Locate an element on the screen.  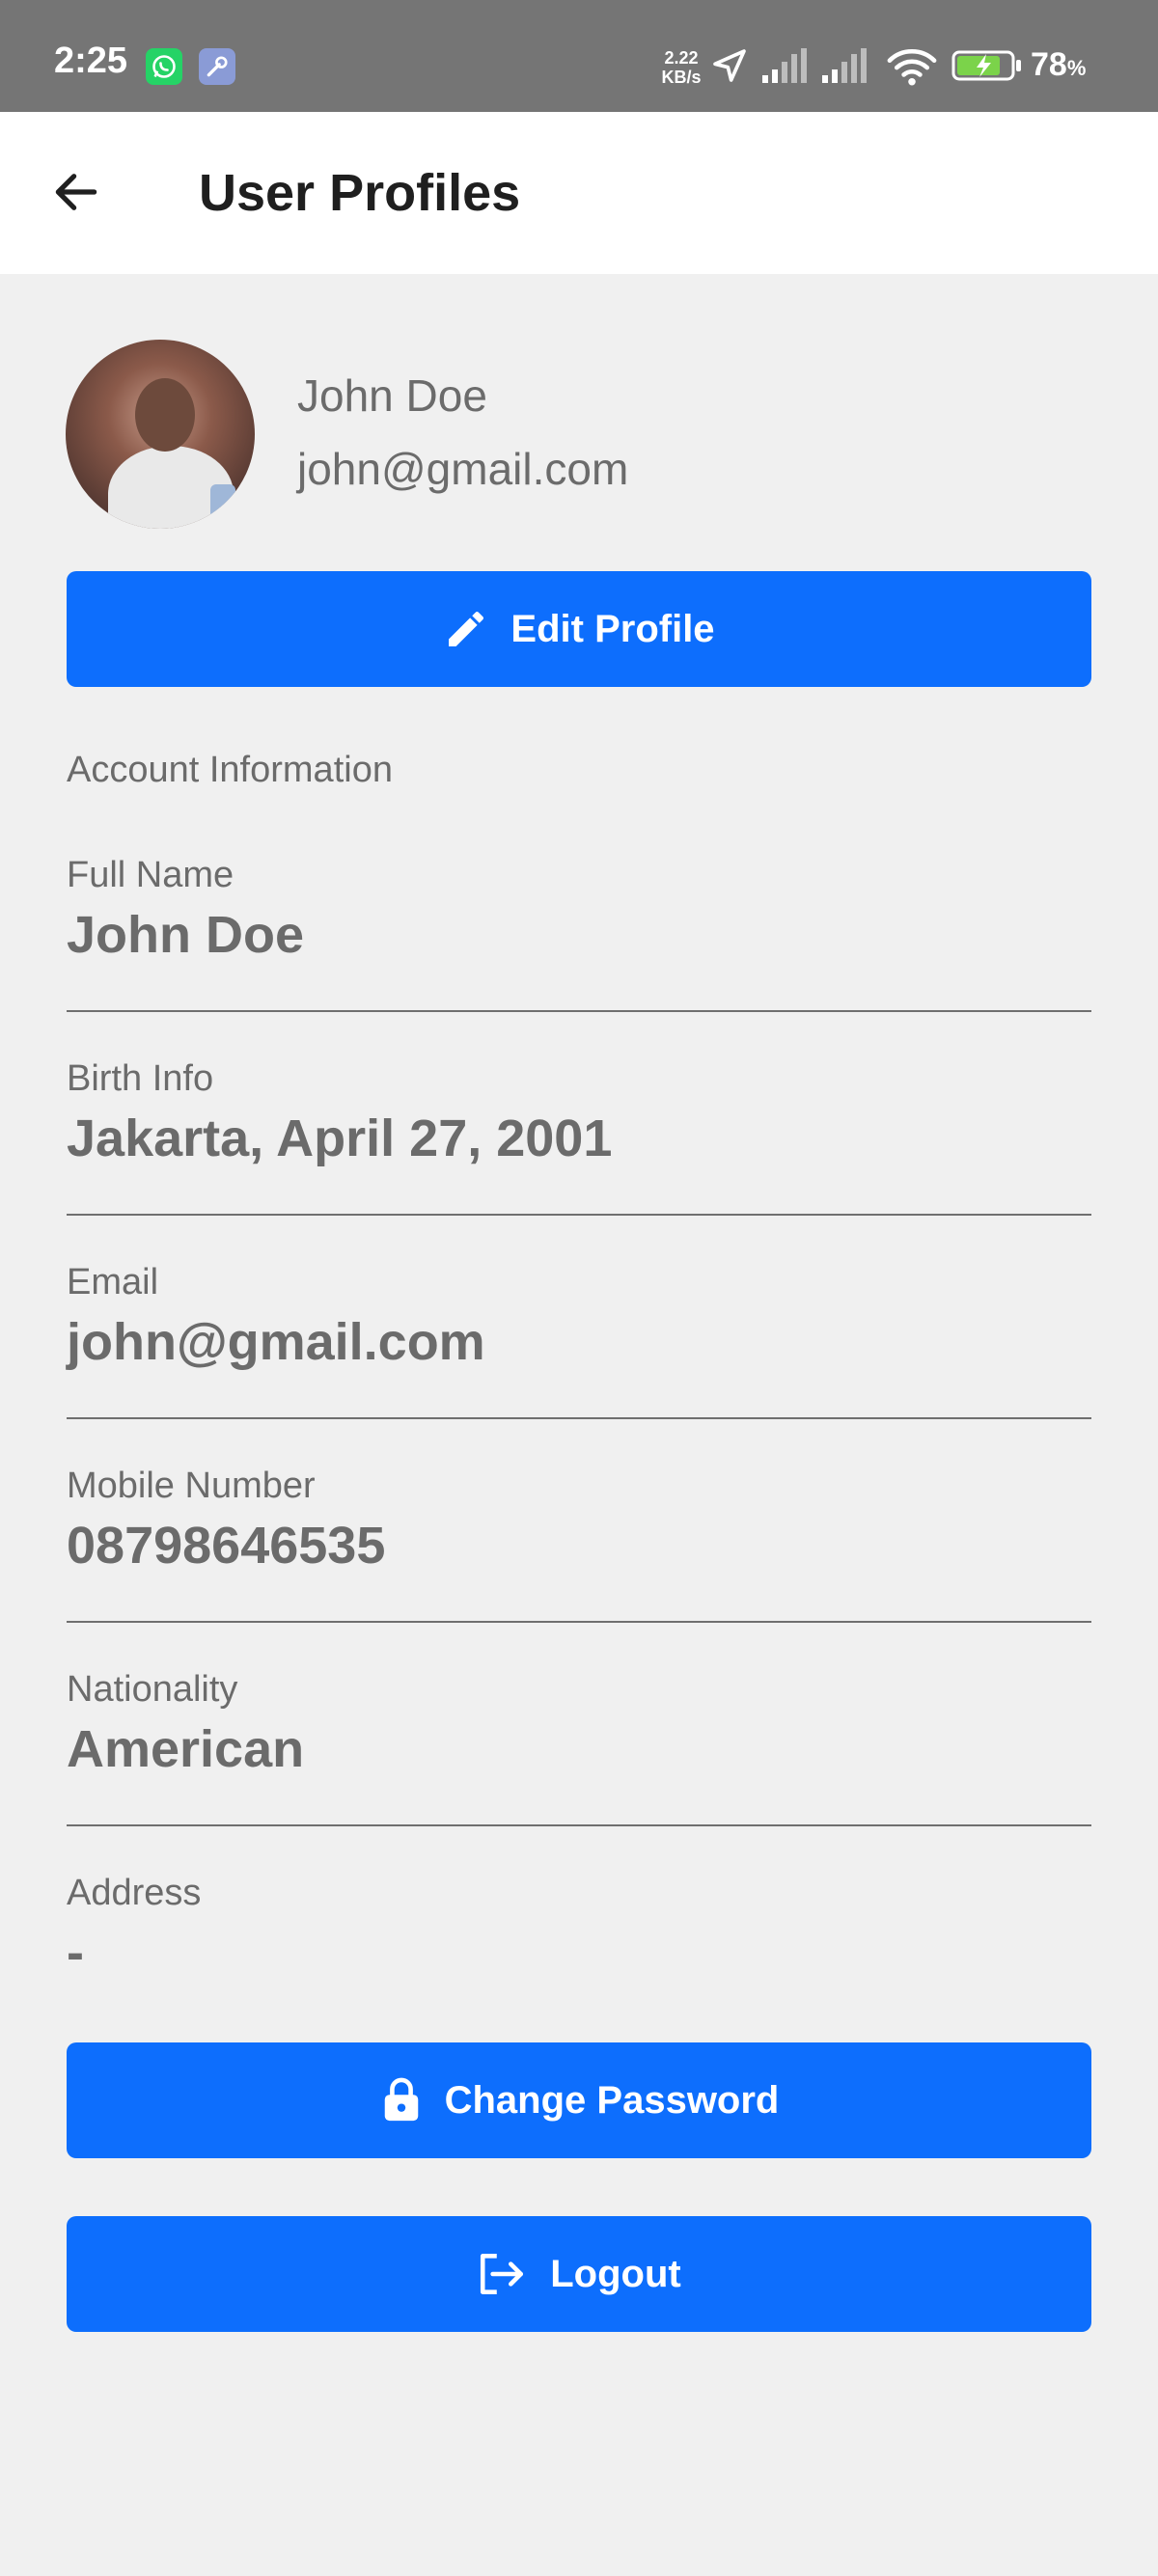
app-bar: User Profiles is located at coordinates (579, 193).